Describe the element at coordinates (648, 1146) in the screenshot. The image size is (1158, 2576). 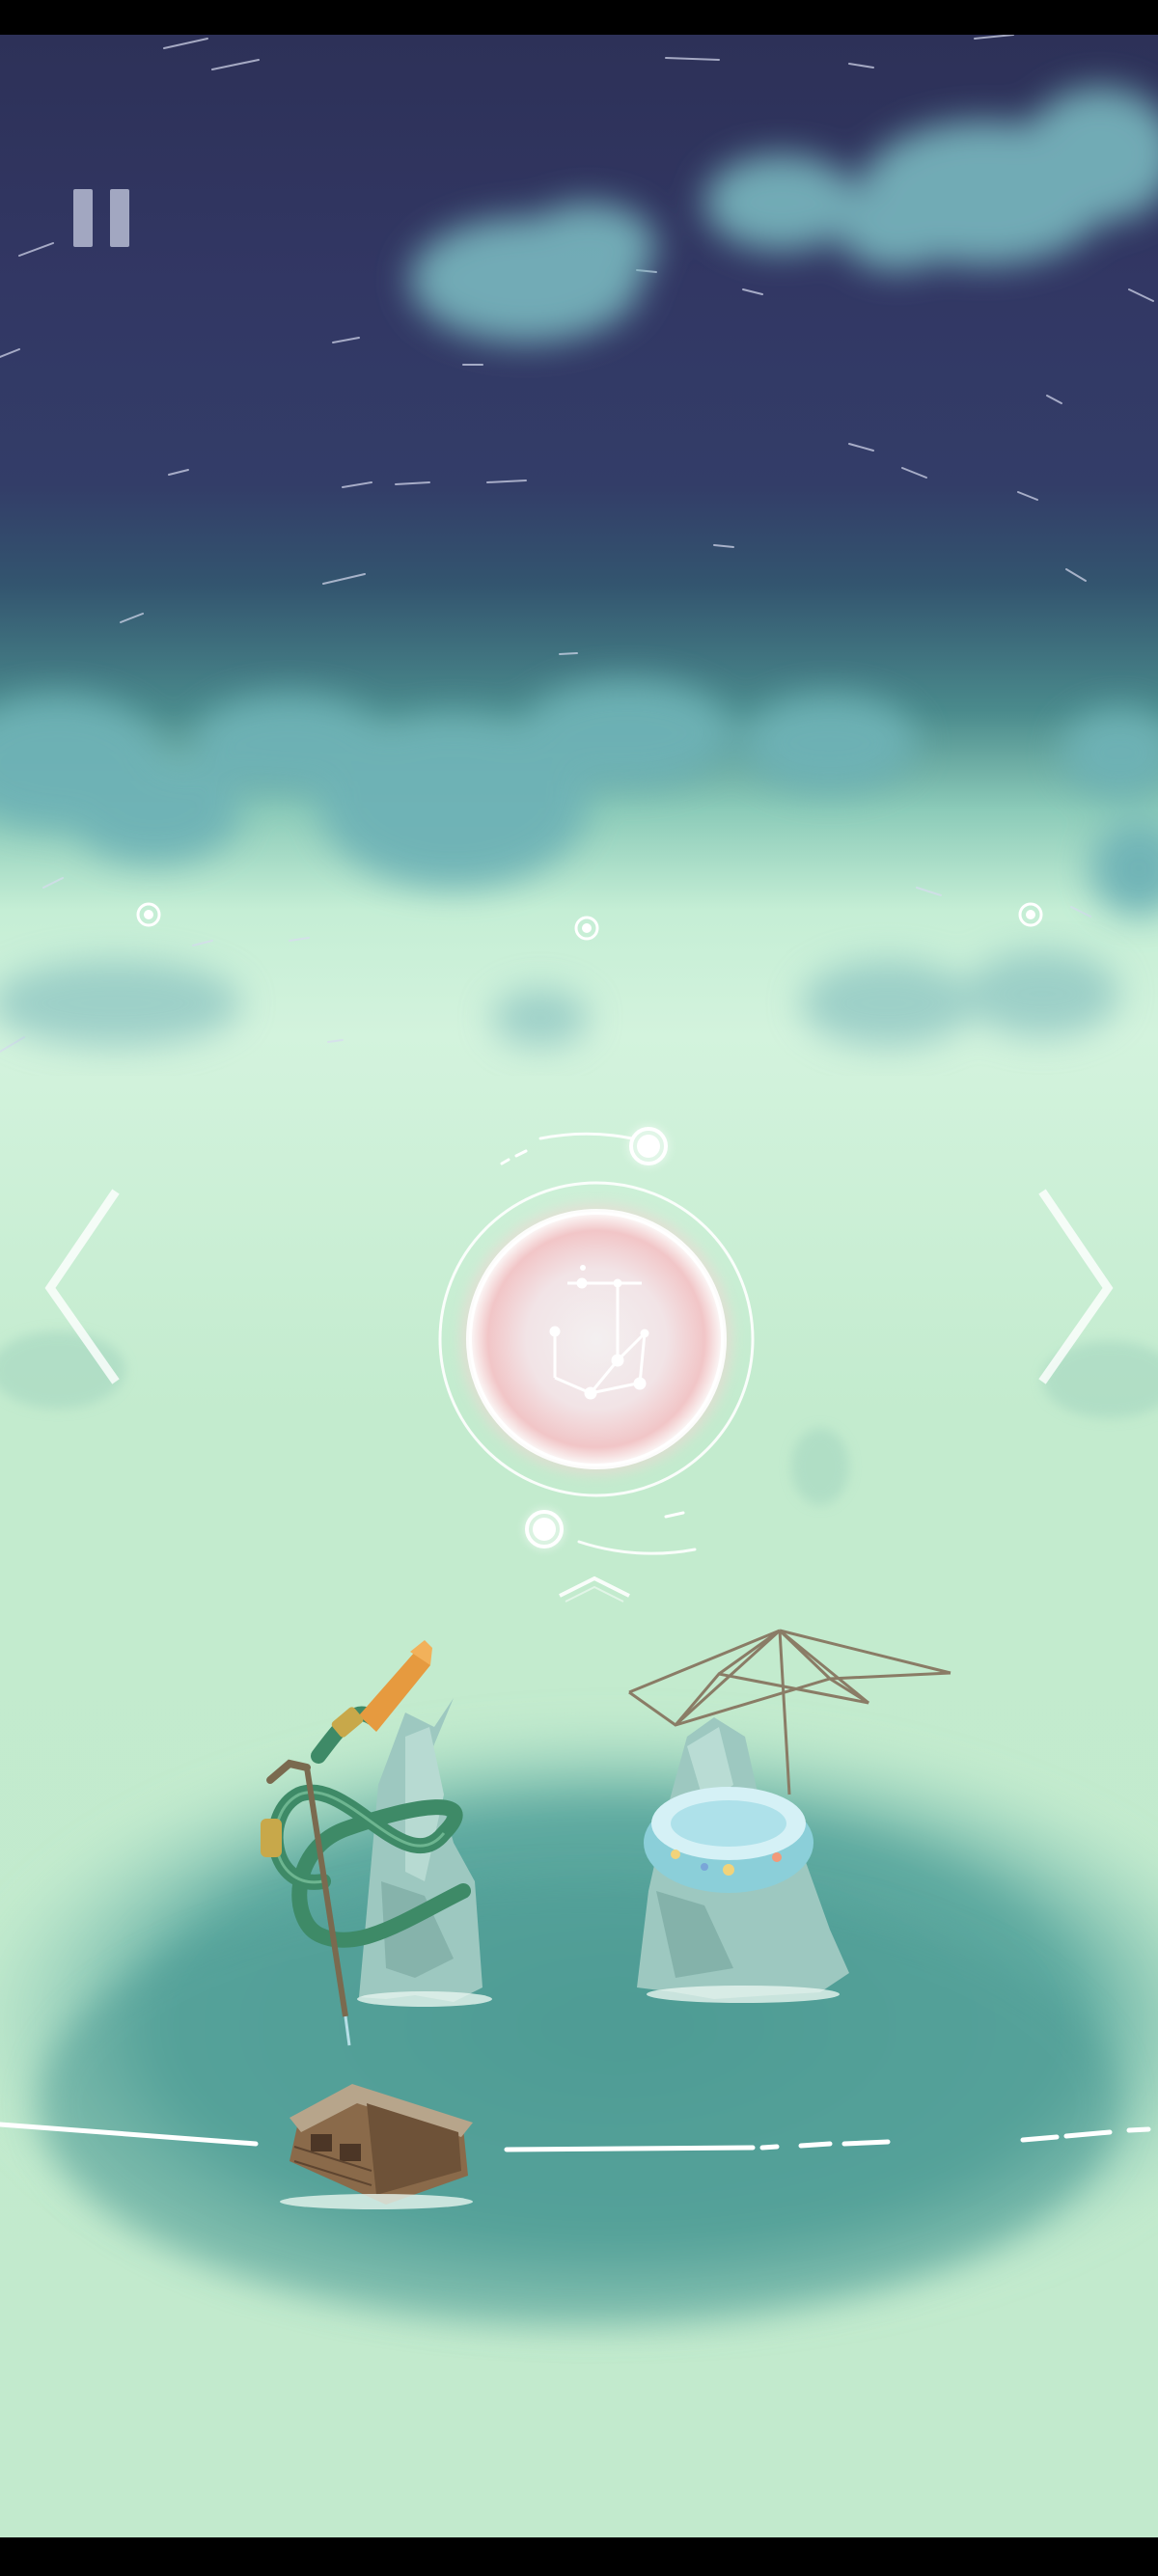
I see `orbit-handle-top` at that location.